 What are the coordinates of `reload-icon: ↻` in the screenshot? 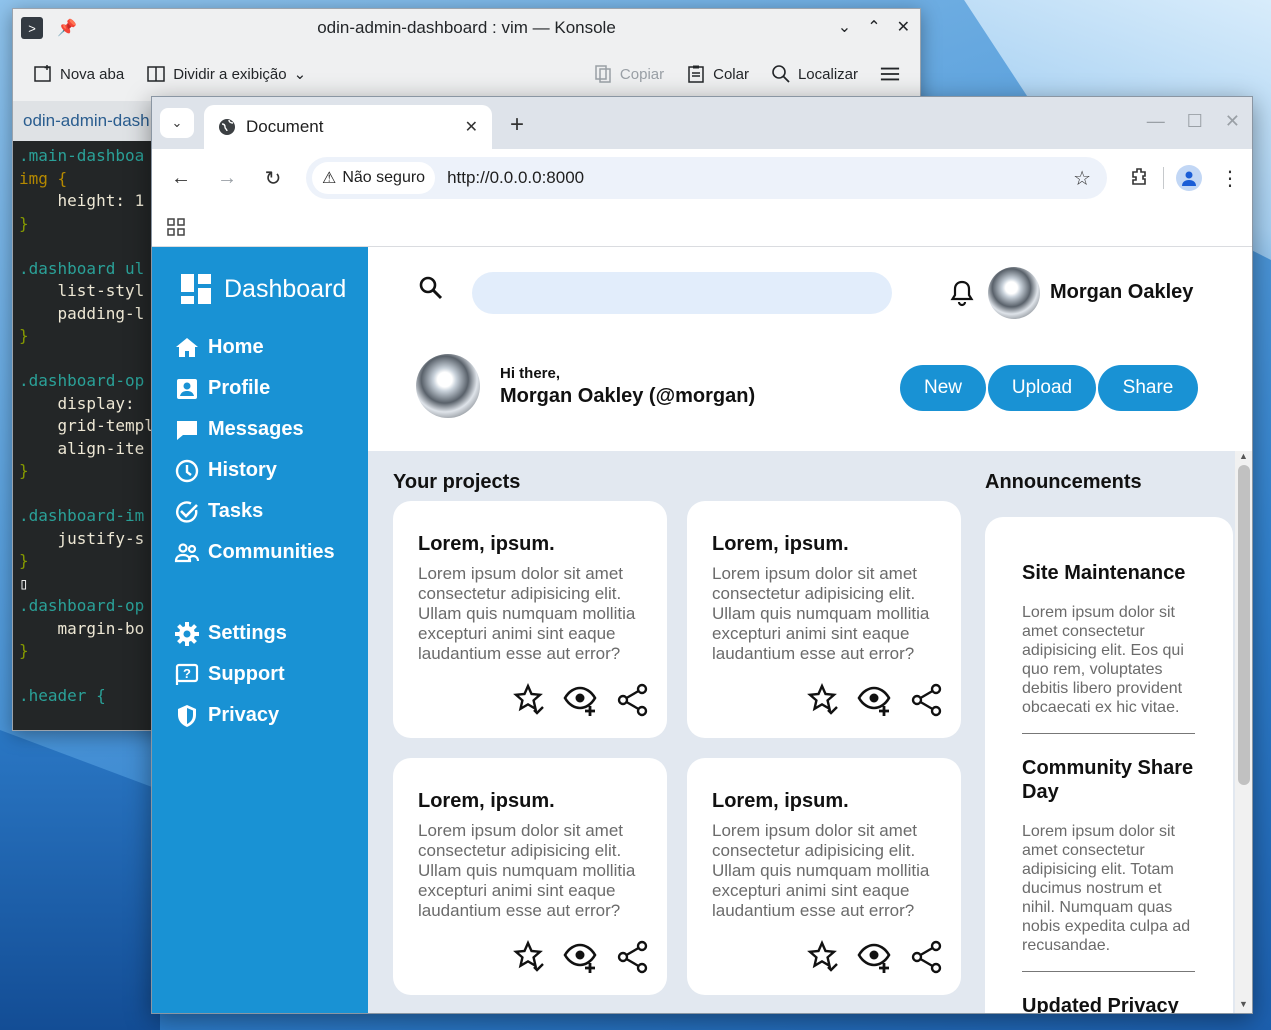 It's located at (273, 178).